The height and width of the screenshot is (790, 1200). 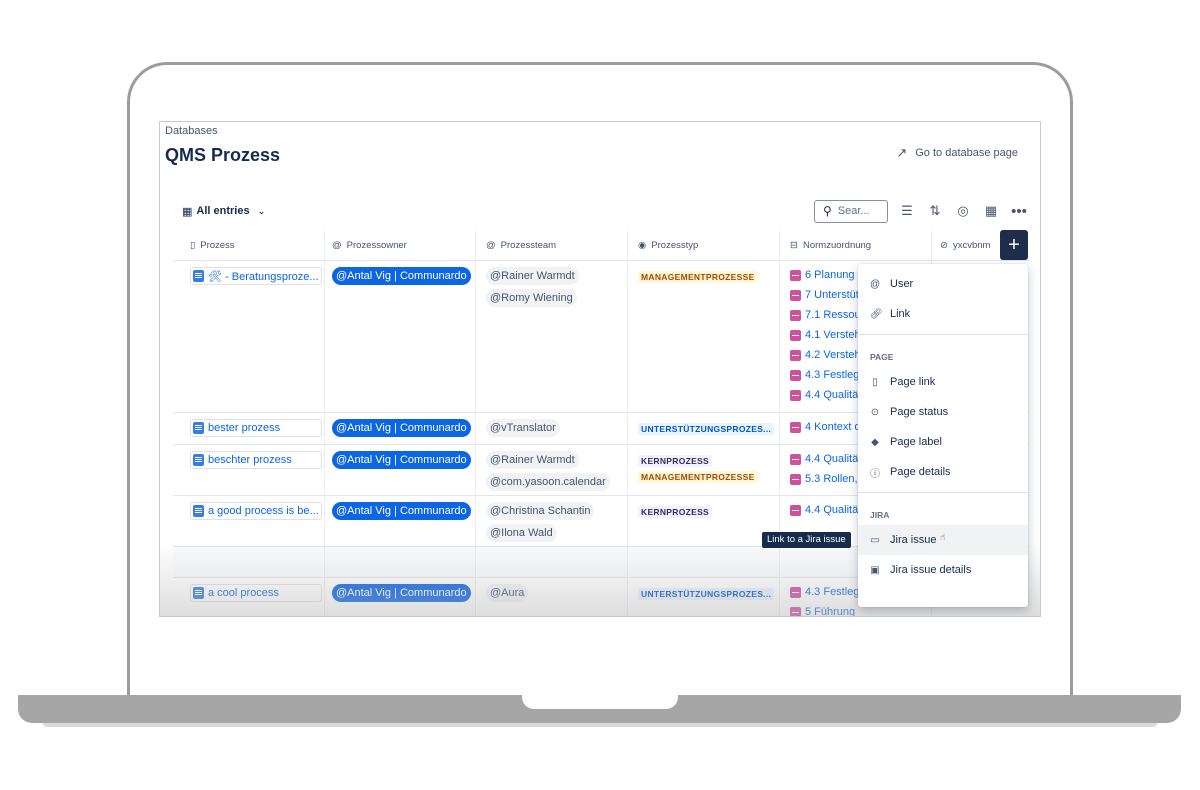 I want to click on user-mention: @vTranslator, so click(x=523, y=428).